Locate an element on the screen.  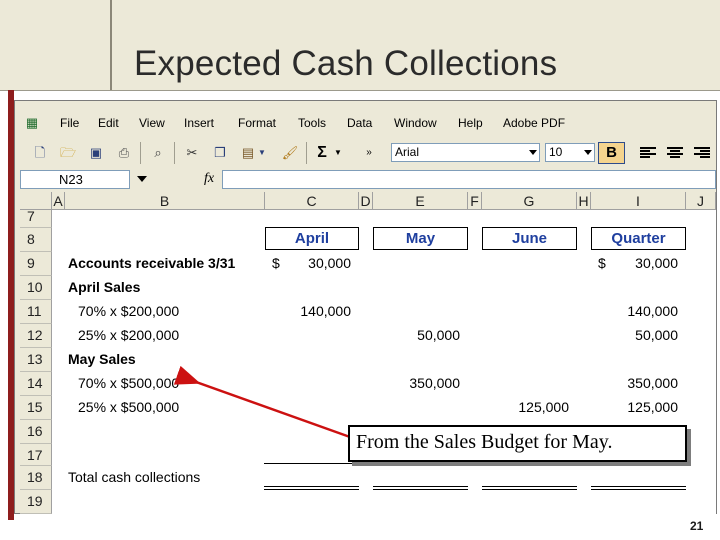
callout-box: From the Sales Budget for May. is located at coordinates (517, 443).